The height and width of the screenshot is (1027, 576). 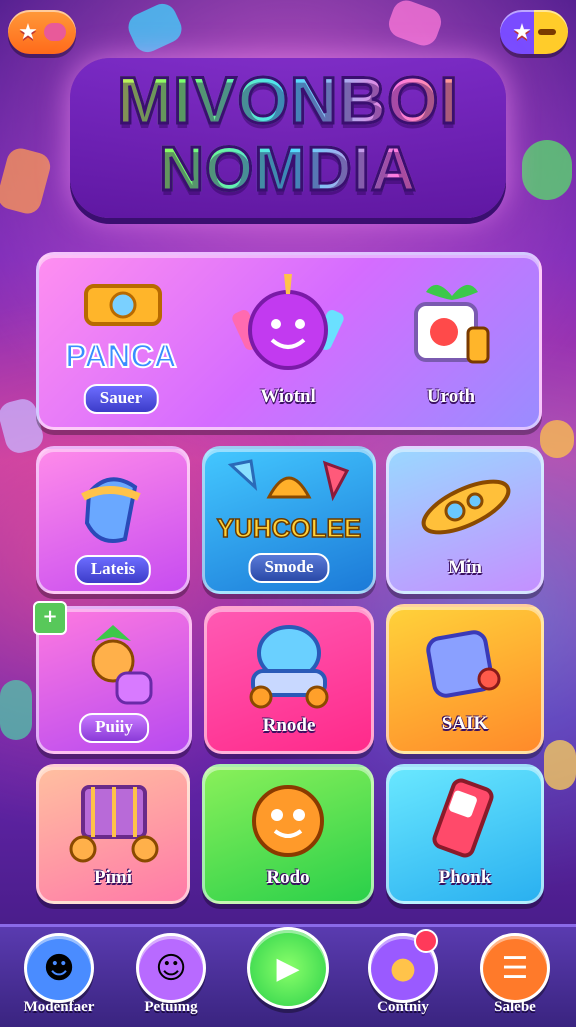 What do you see at coordinates (452, 324) in the screenshot?
I see `gift-box-icon` at bounding box center [452, 324].